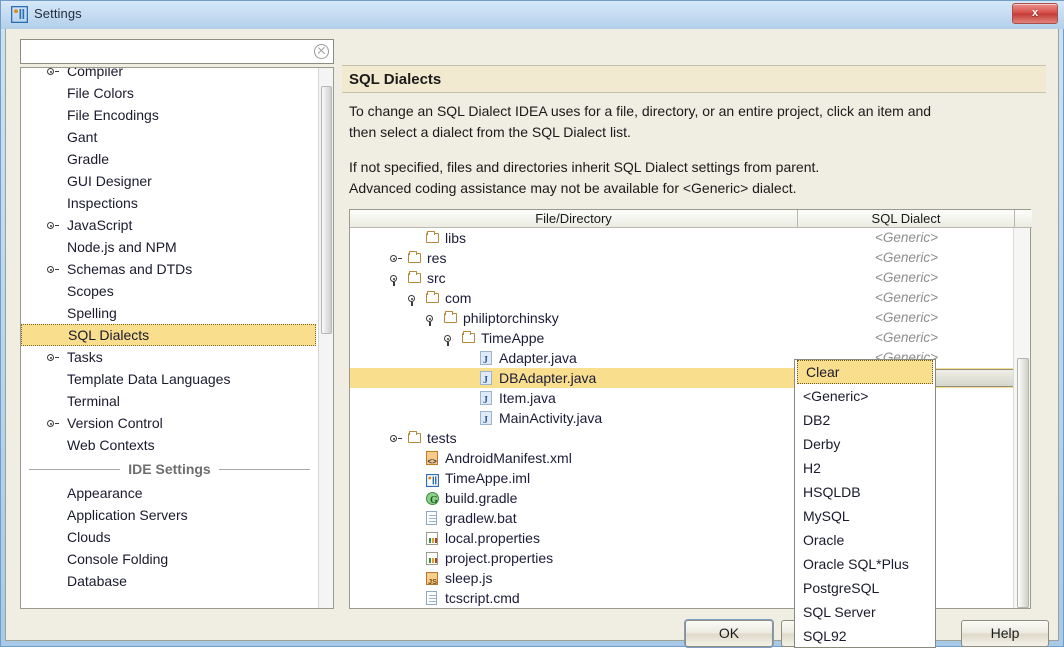 The height and width of the screenshot is (648, 1064). I want to click on file-name-label: MainActivity.java, so click(551, 418).